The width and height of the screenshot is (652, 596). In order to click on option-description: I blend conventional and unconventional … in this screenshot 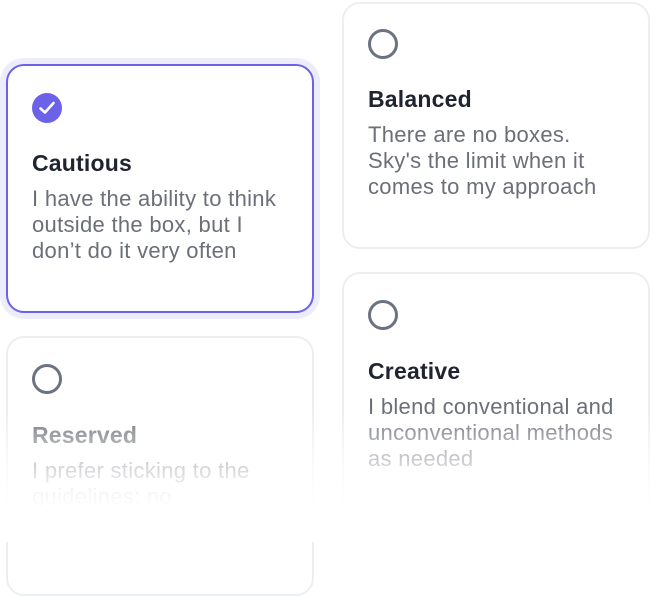, I will do `click(491, 432)`.